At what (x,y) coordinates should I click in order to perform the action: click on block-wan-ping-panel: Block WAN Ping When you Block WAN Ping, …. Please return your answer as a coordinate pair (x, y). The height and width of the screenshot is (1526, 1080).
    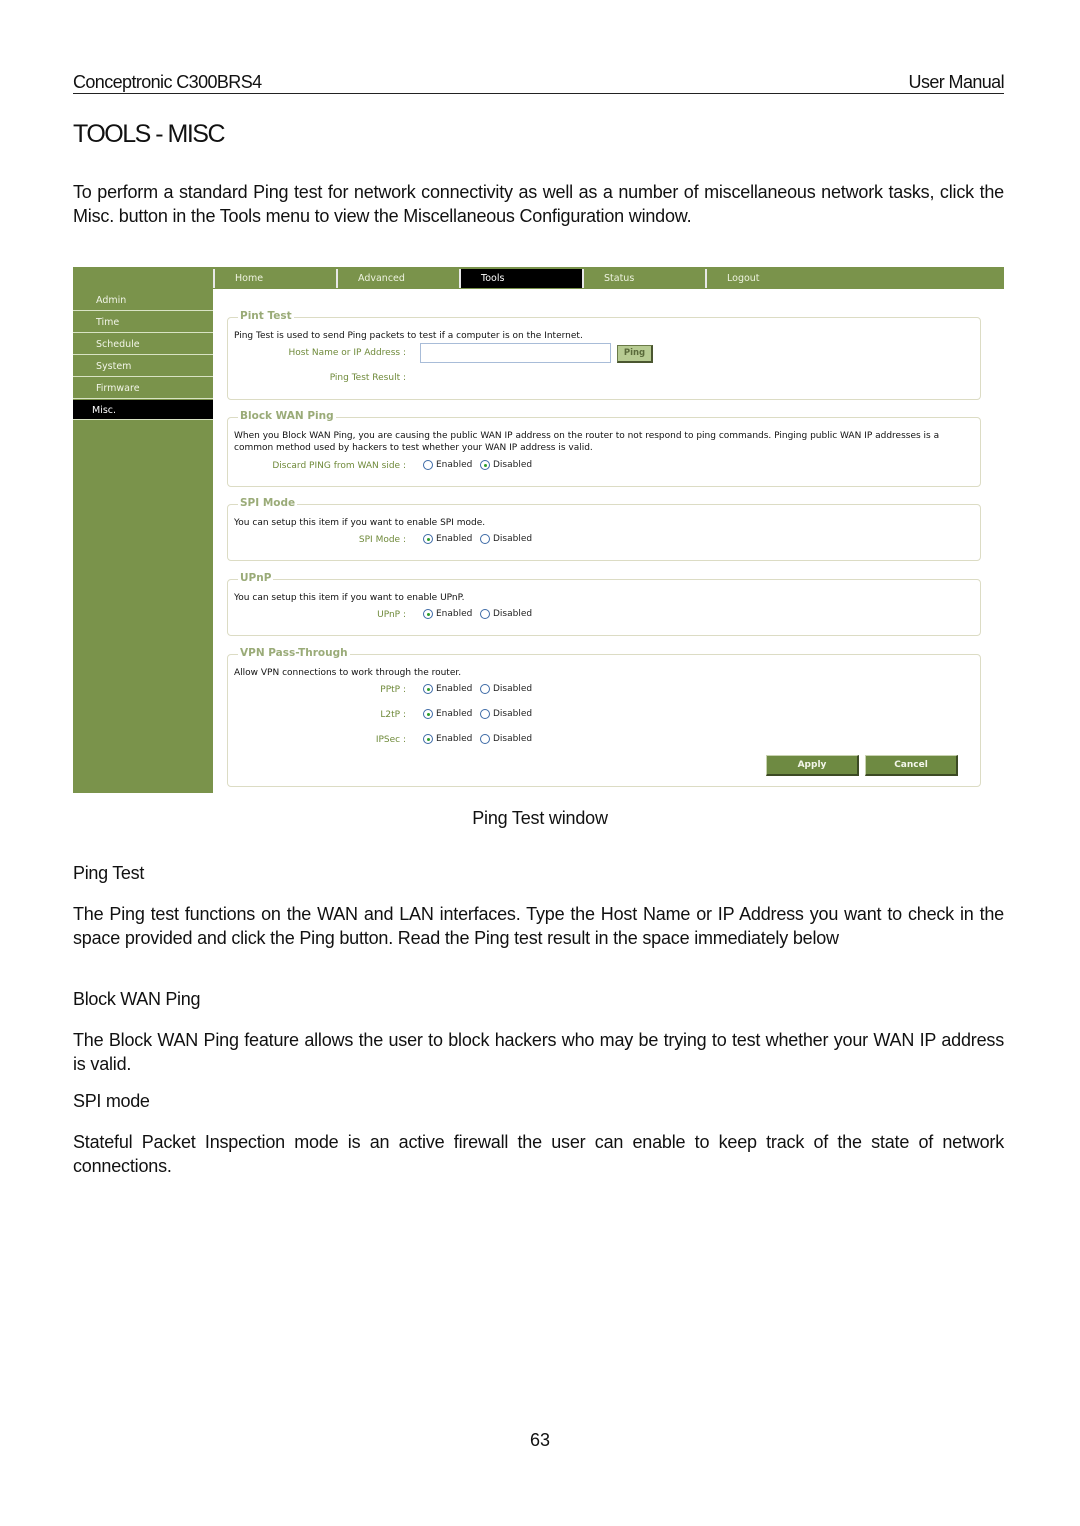
    Looking at the image, I should click on (604, 448).